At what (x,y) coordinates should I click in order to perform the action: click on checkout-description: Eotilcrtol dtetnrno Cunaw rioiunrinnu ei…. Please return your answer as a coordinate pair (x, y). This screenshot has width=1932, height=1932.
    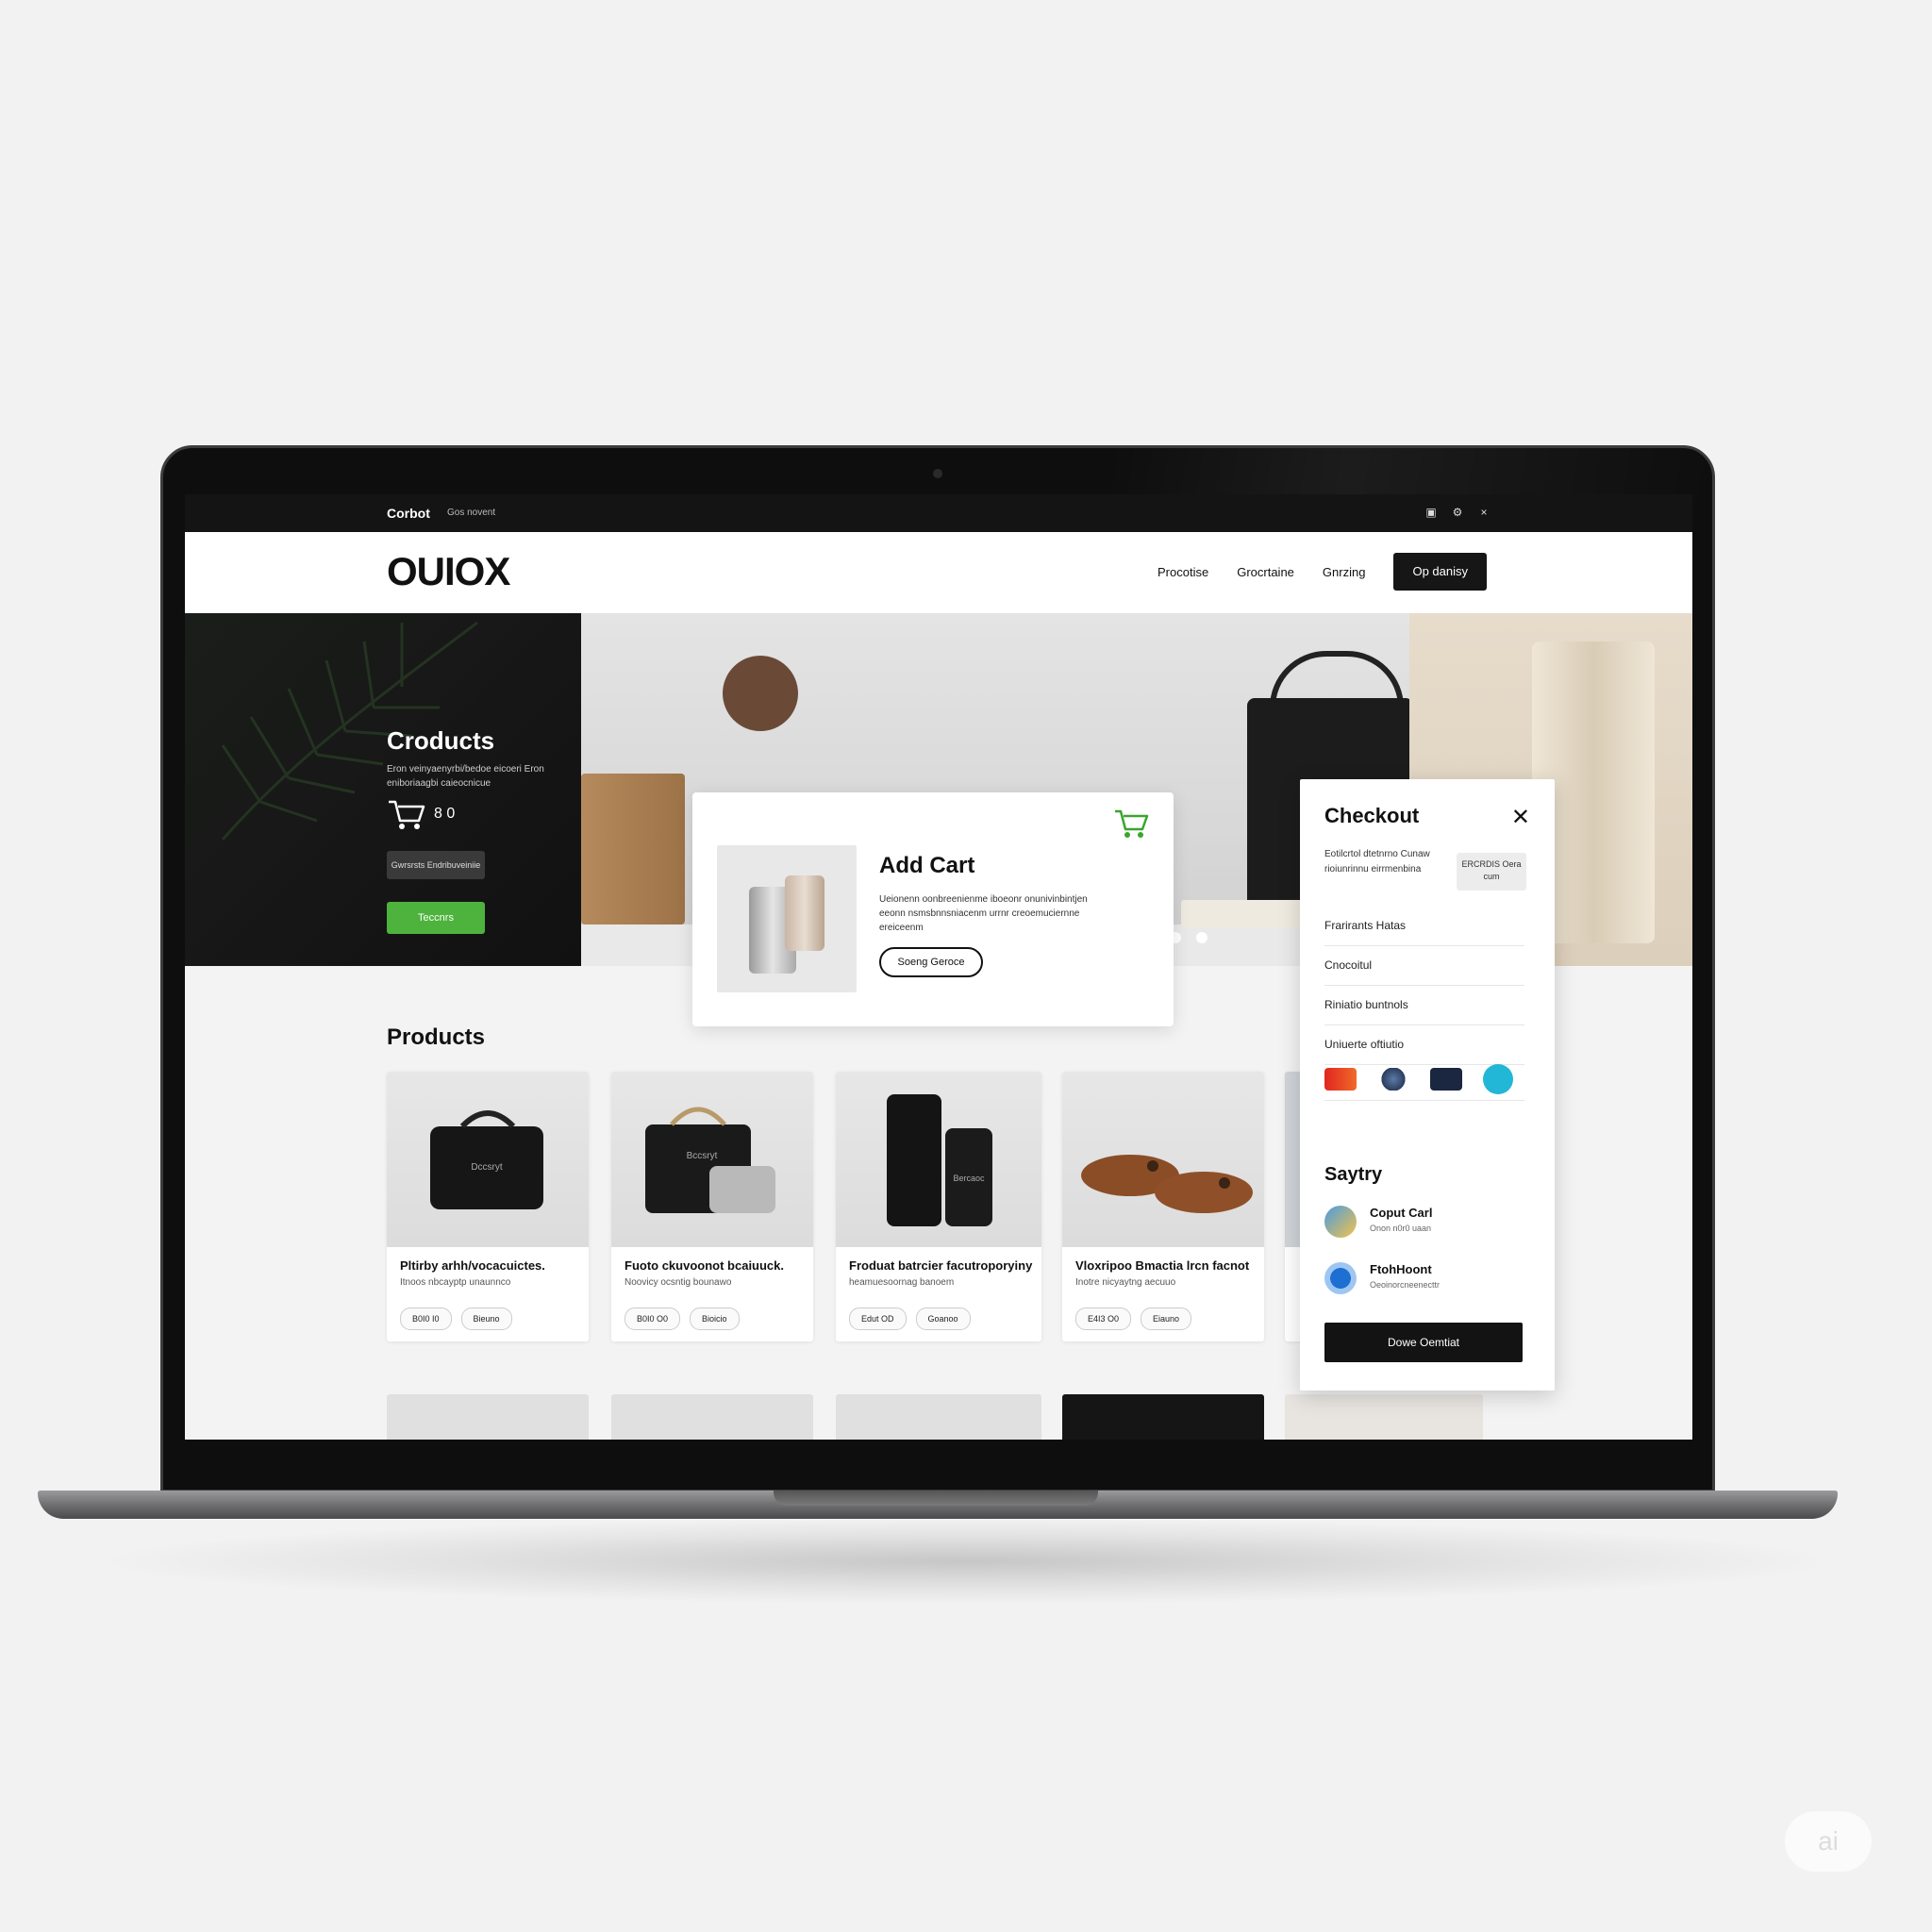
    Looking at the image, I should click on (1377, 861).